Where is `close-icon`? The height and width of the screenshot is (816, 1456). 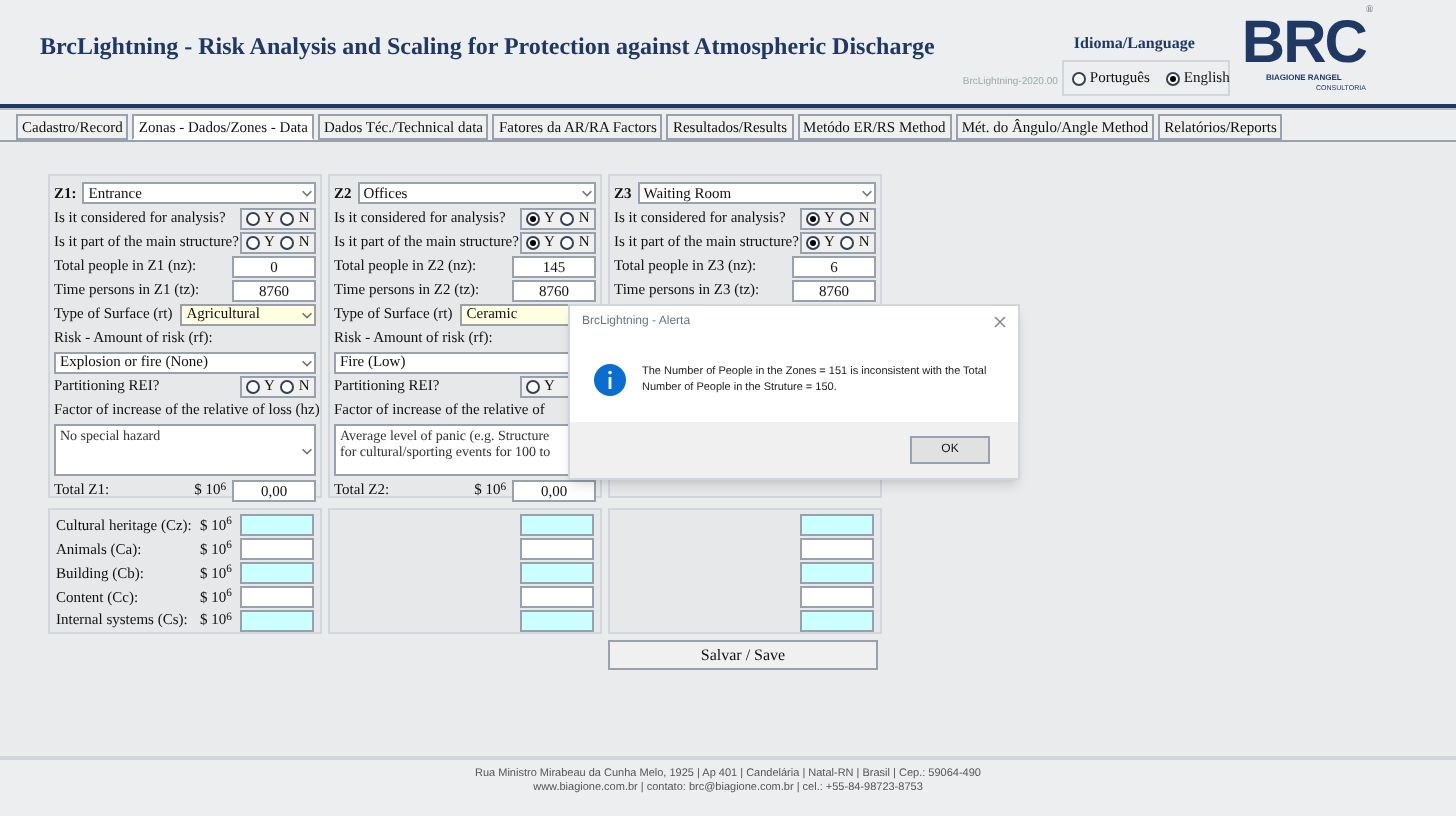 close-icon is located at coordinates (1000, 322).